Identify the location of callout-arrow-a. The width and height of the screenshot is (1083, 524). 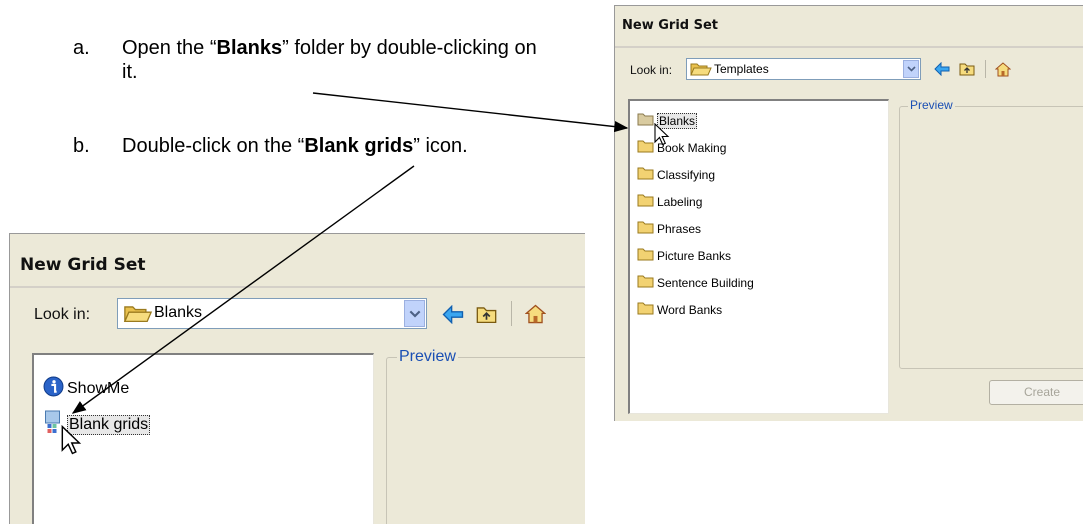
(470, 112).